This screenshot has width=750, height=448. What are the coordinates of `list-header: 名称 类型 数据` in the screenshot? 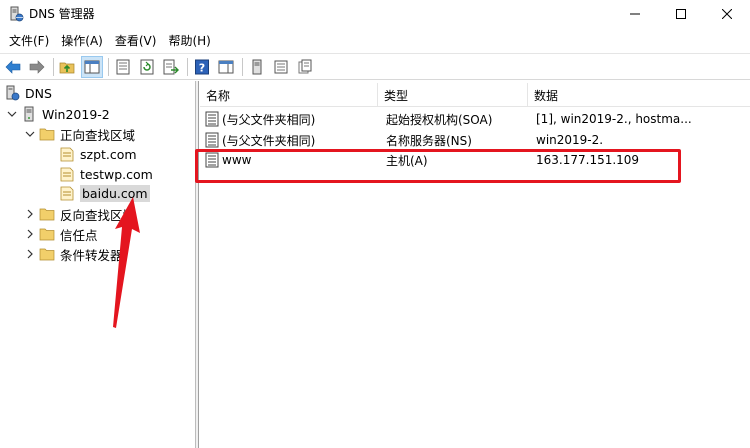 It's located at (475, 95).